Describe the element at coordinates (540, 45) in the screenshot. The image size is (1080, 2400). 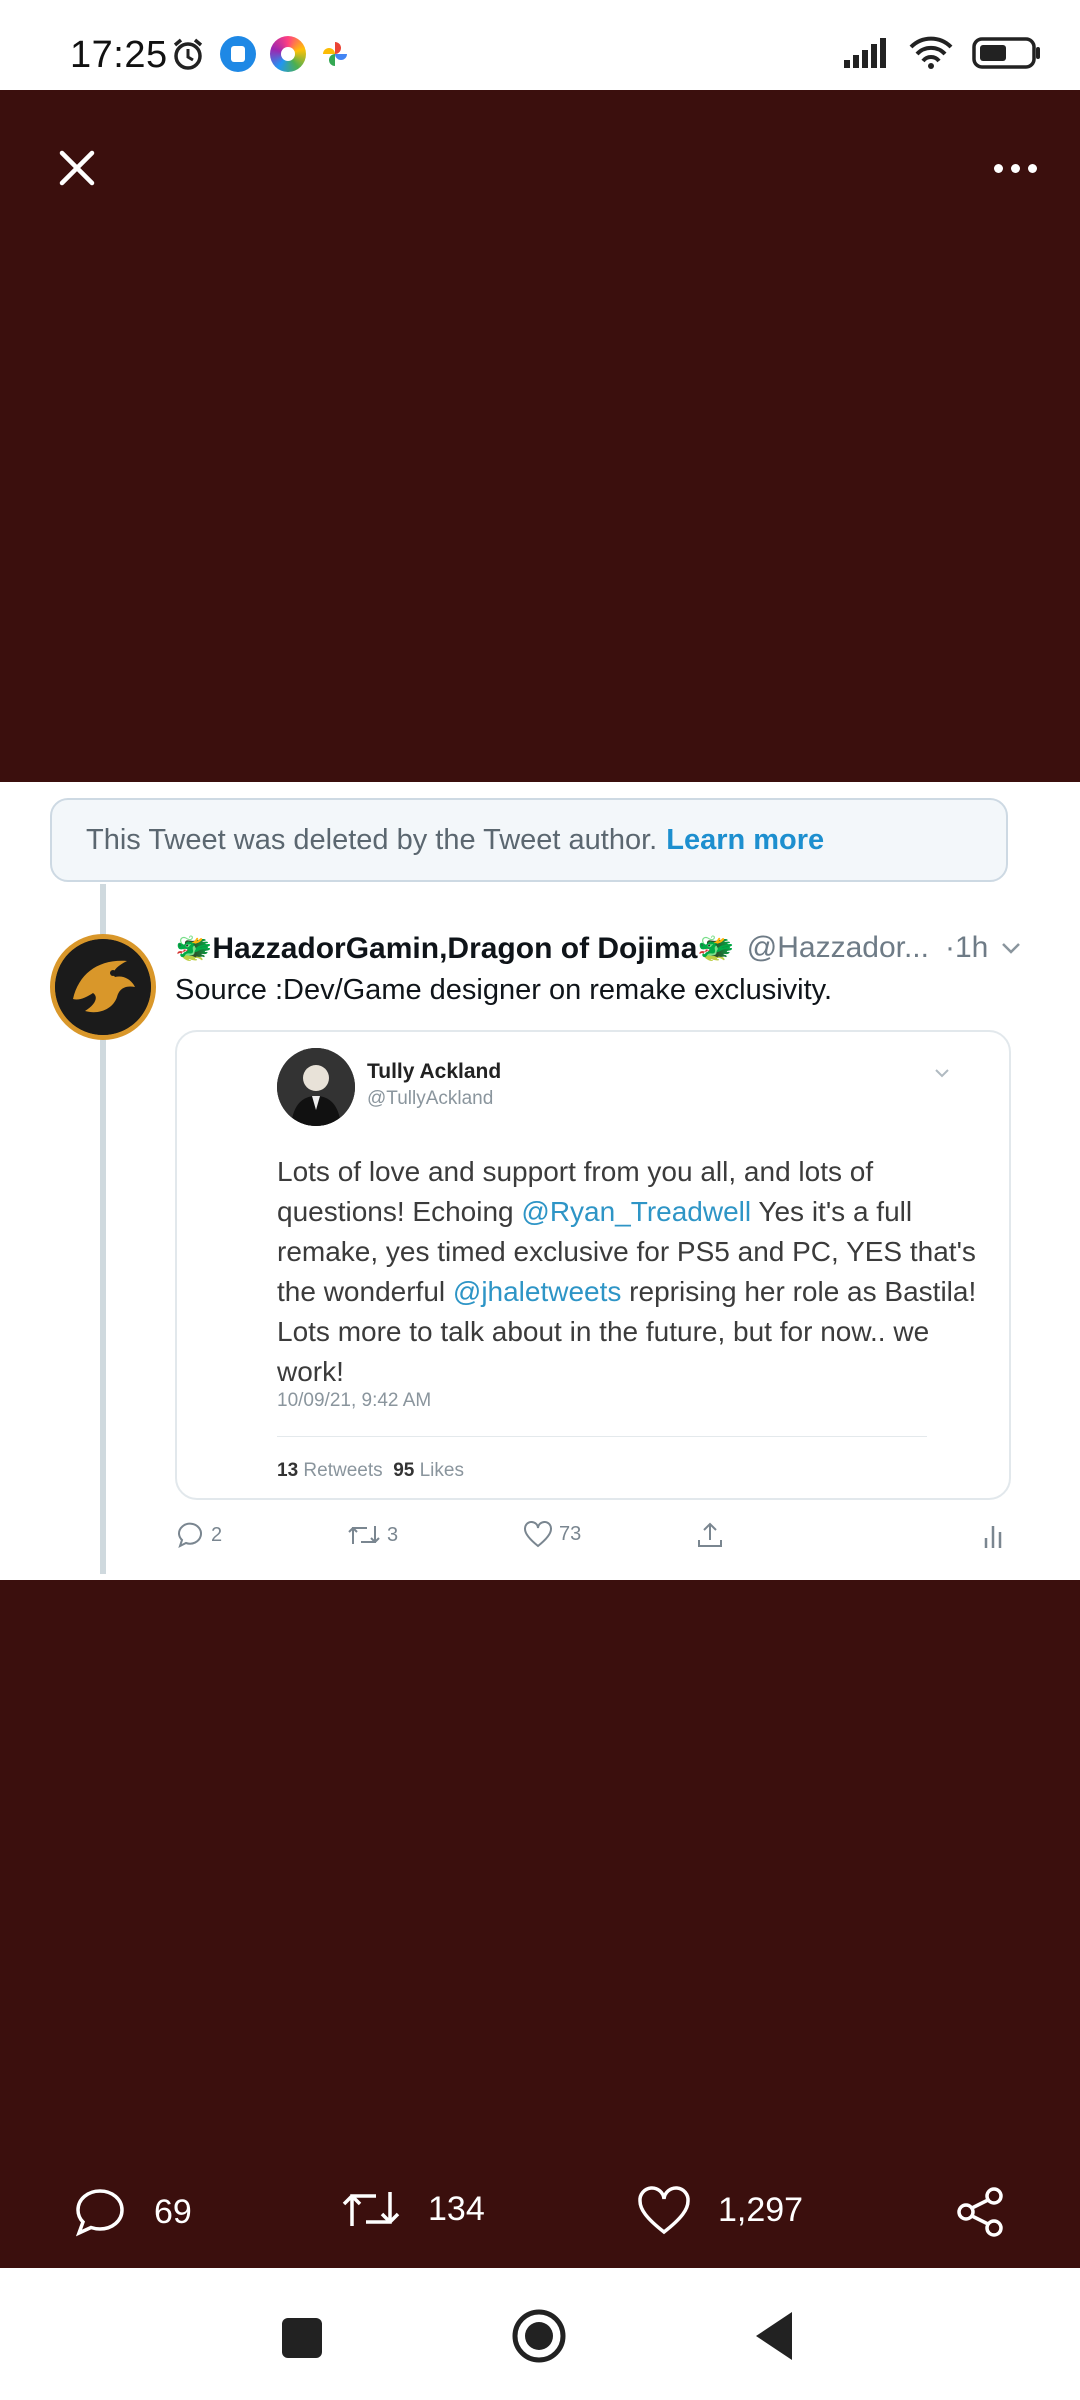
I see `status-bar: 17:25` at that location.